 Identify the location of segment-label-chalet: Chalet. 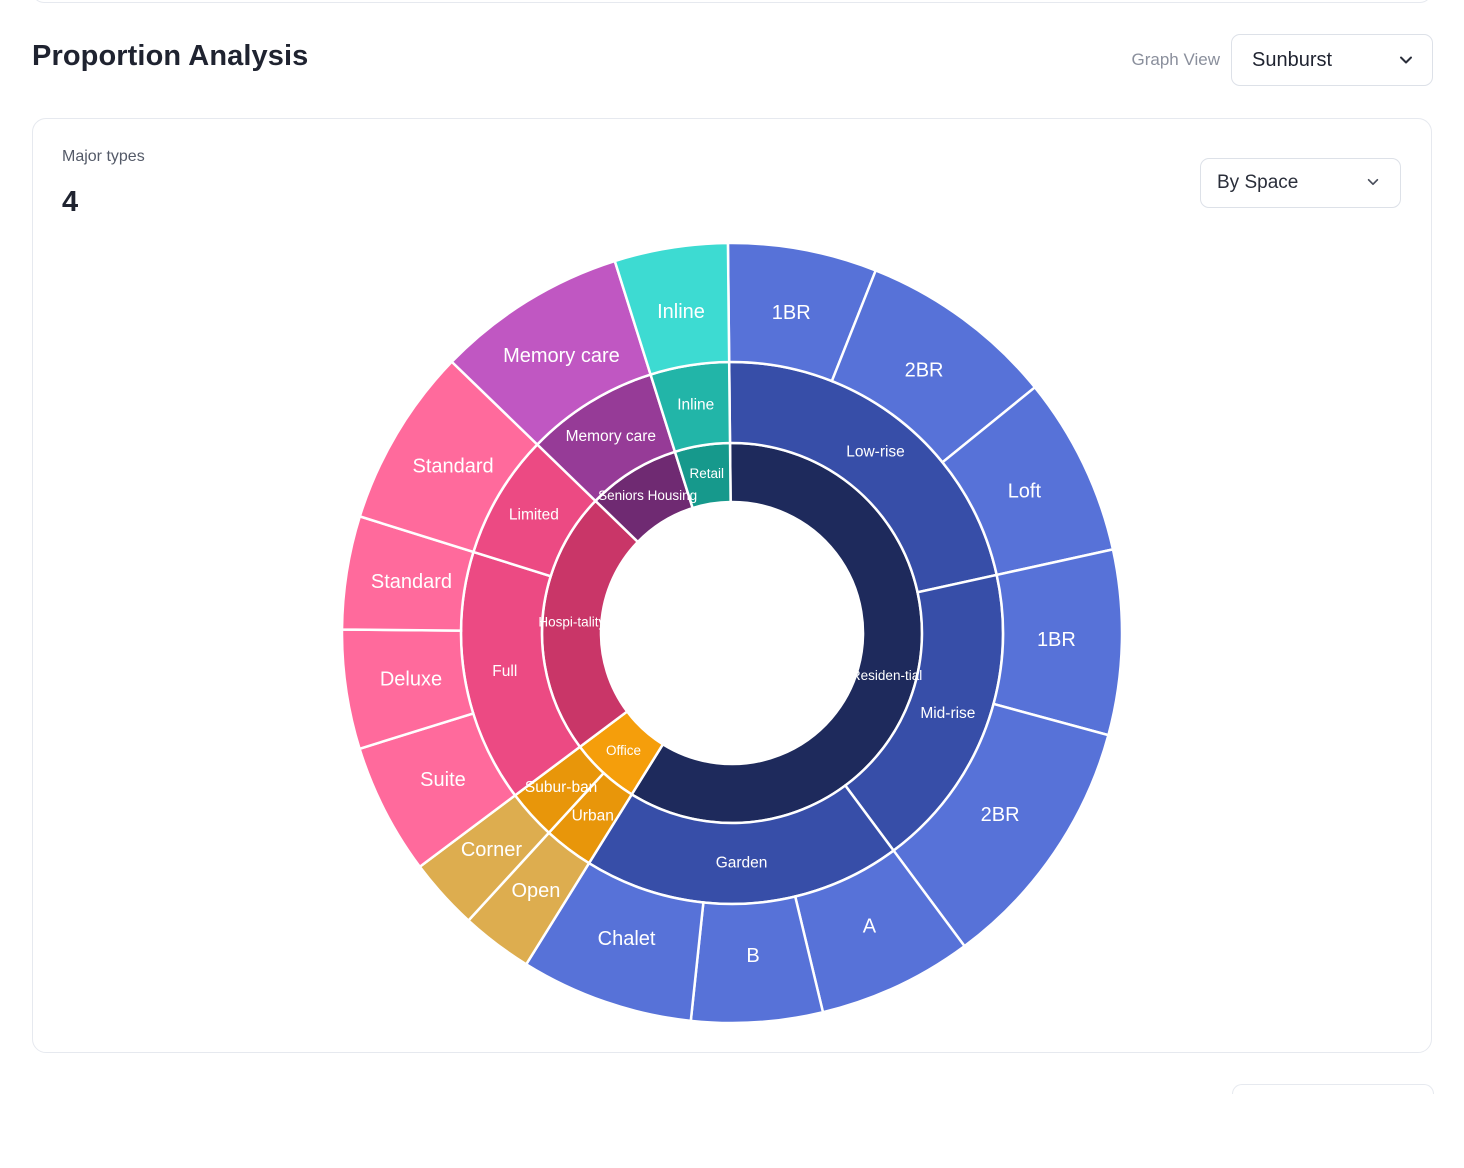
(627, 939).